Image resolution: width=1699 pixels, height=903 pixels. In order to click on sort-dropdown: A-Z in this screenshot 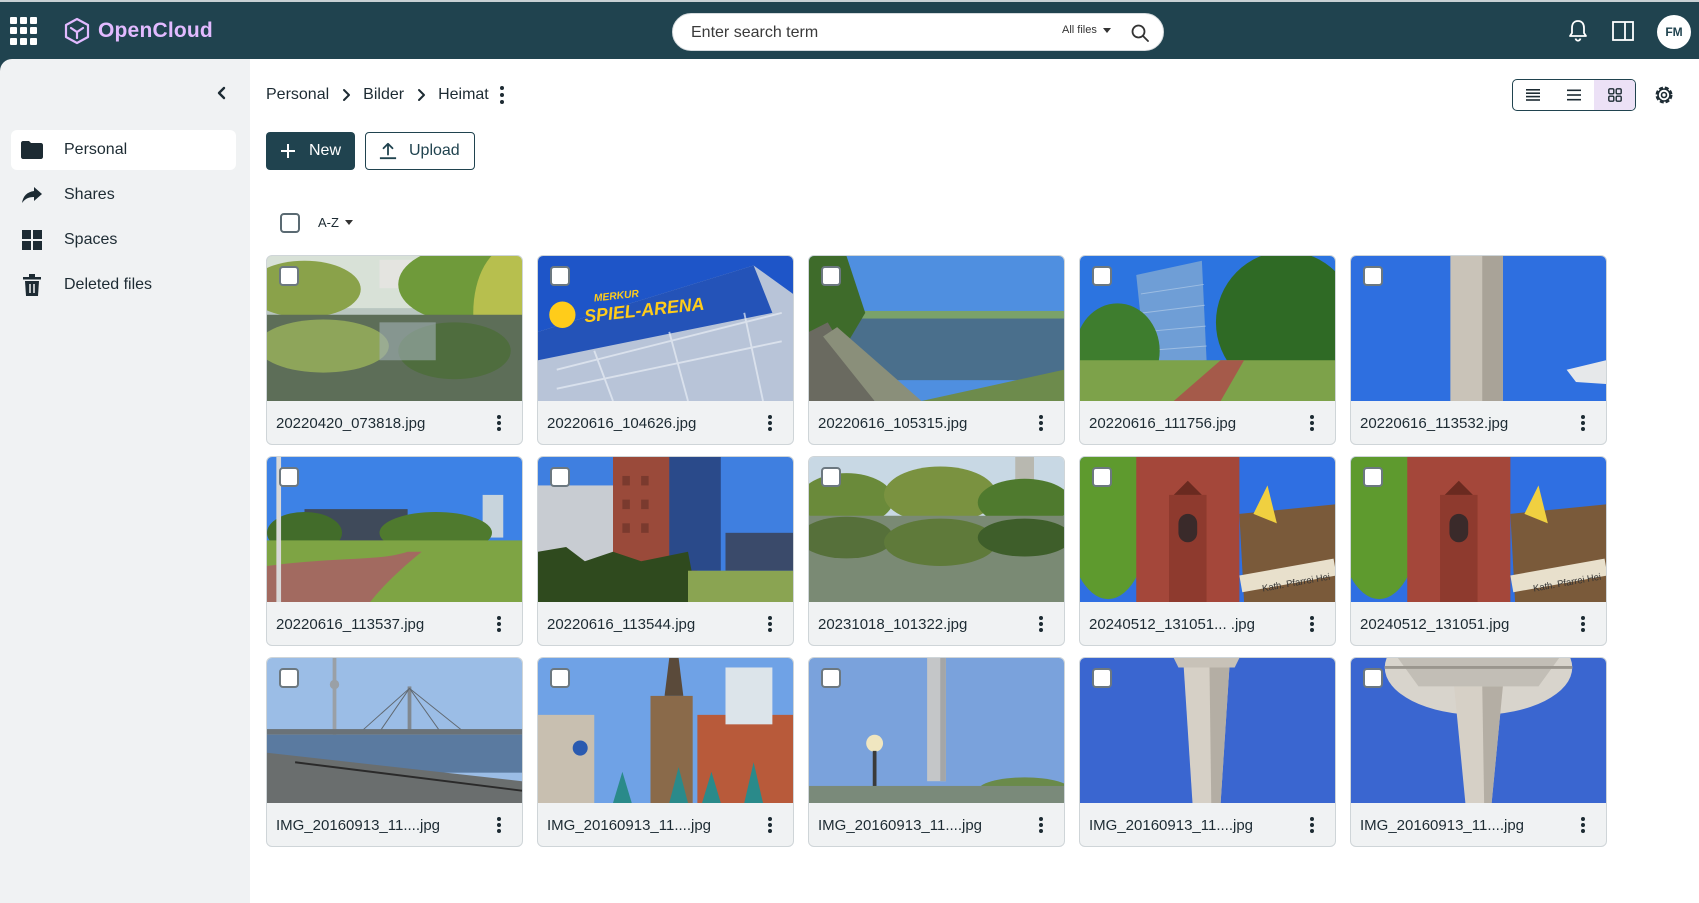, I will do `click(335, 222)`.